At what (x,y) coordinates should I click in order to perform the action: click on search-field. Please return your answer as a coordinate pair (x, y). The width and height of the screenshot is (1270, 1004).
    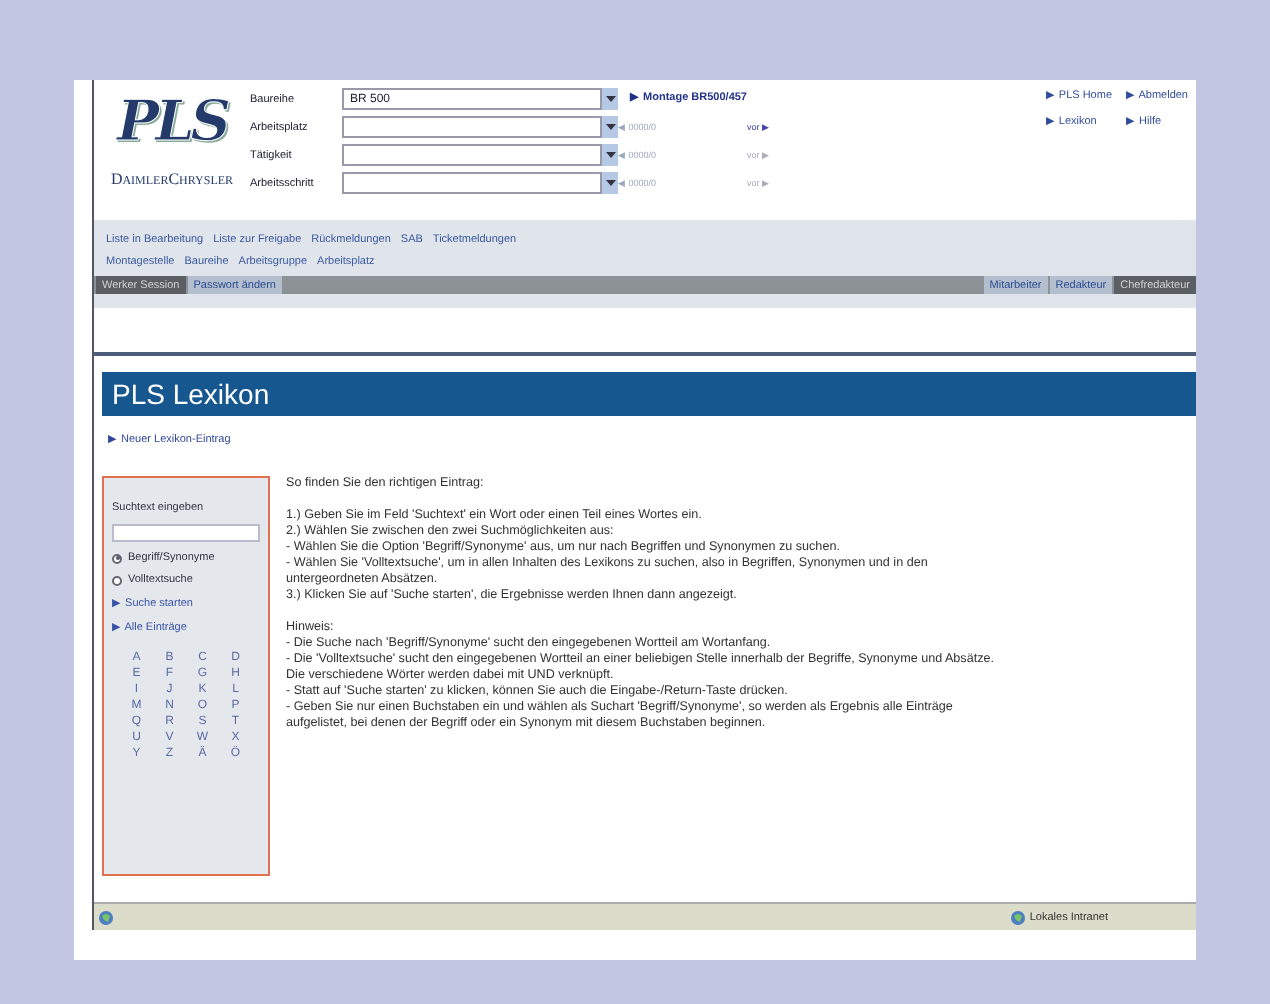
    Looking at the image, I should click on (186, 533).